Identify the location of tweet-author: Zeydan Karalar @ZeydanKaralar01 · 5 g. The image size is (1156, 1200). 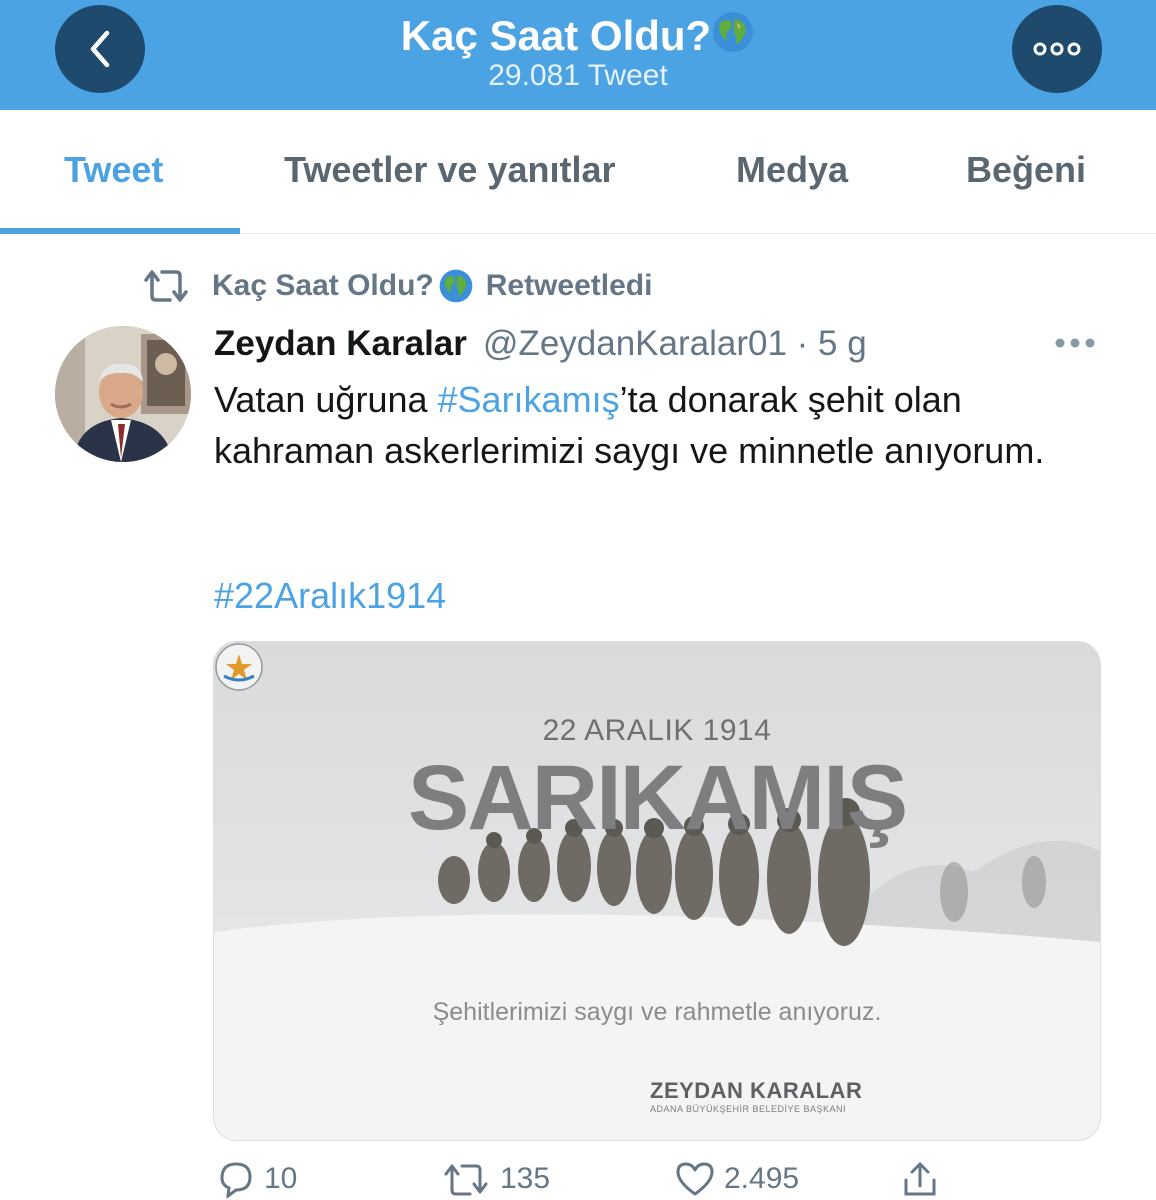
(540, 344).